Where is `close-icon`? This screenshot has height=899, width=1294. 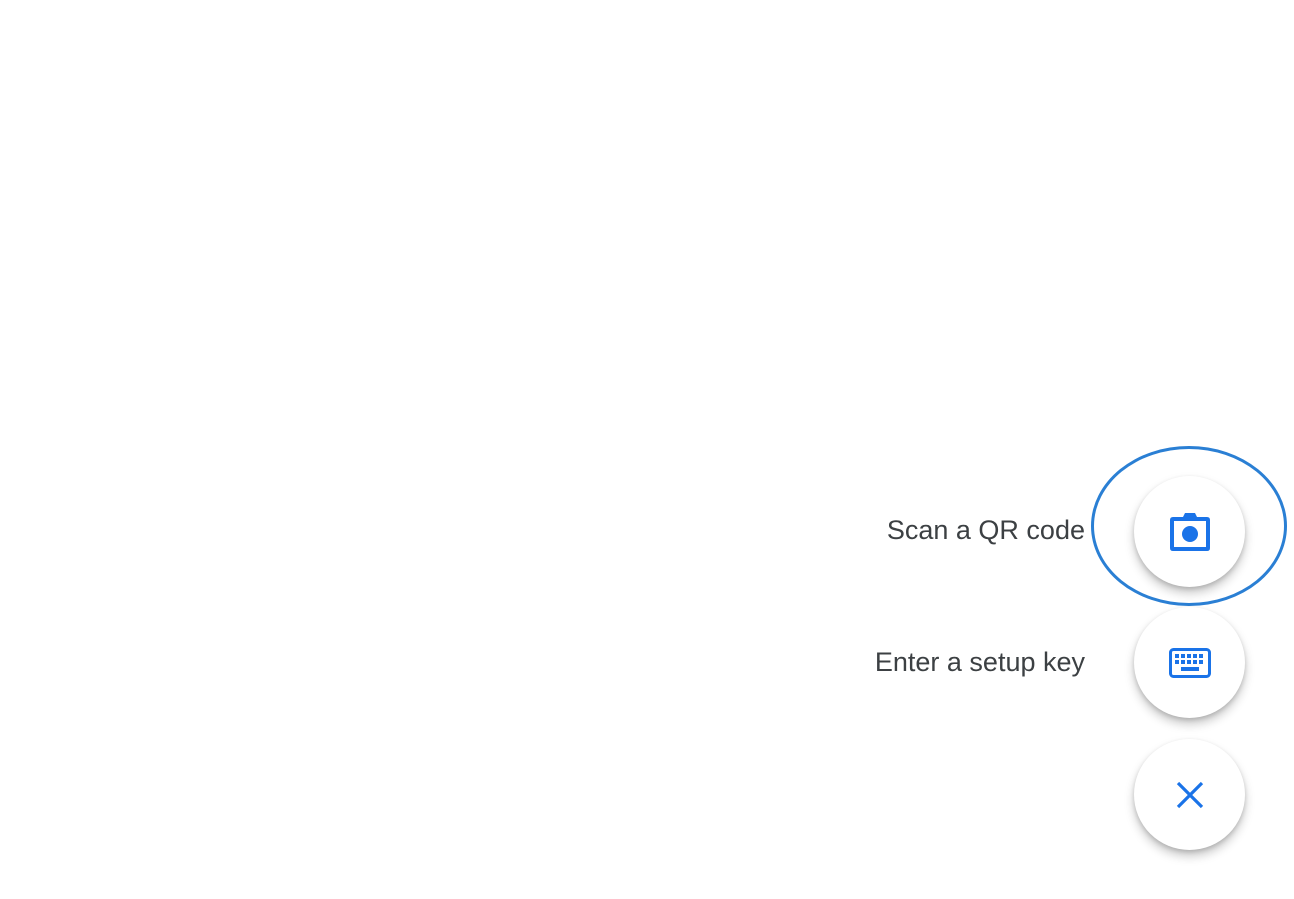
close-icon is located at coordinates (1190, 795).